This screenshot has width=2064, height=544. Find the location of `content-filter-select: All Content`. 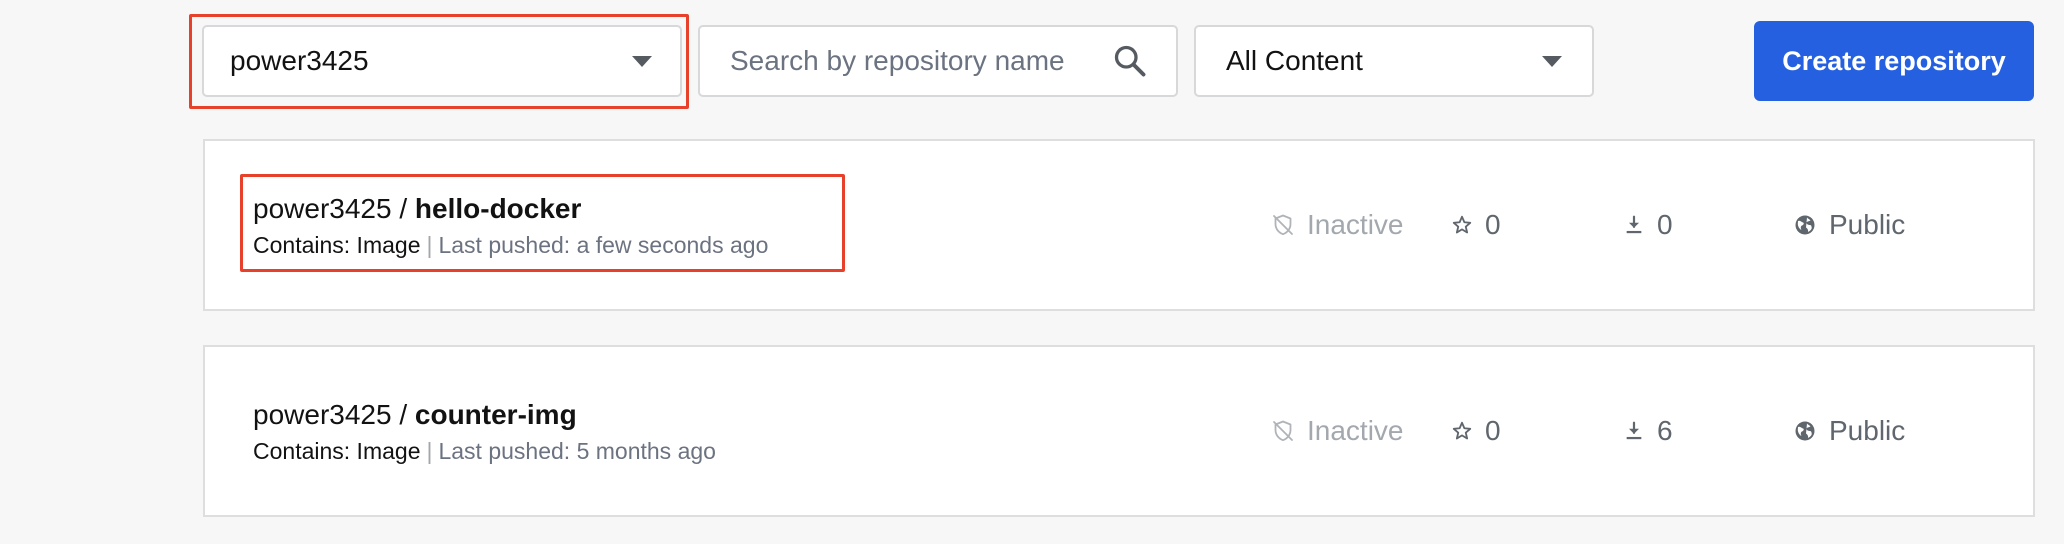

content-filter-select: All Content is located at coordinates (1394, 61).